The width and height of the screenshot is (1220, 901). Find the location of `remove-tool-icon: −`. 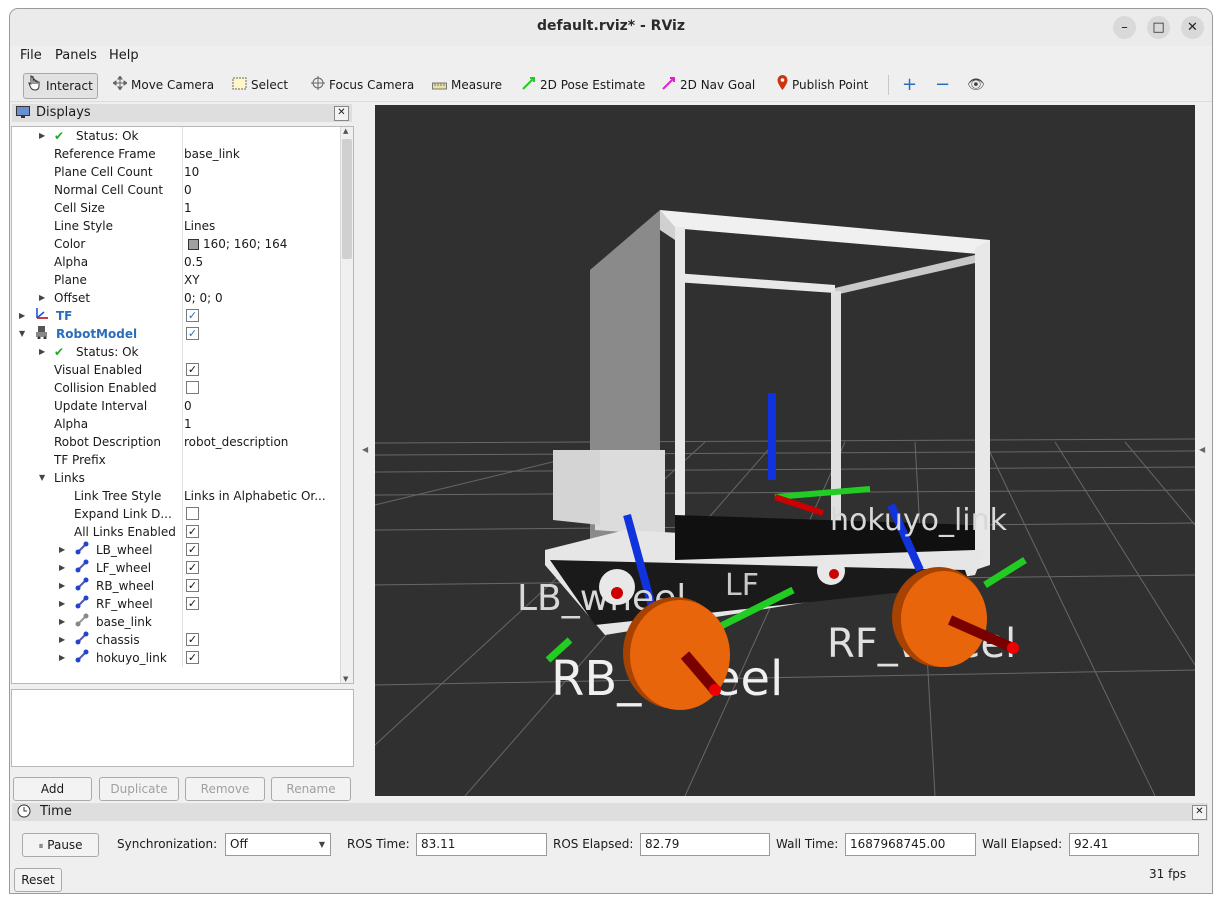

remove-tool-icon: − is located at coordinates (942, 85).